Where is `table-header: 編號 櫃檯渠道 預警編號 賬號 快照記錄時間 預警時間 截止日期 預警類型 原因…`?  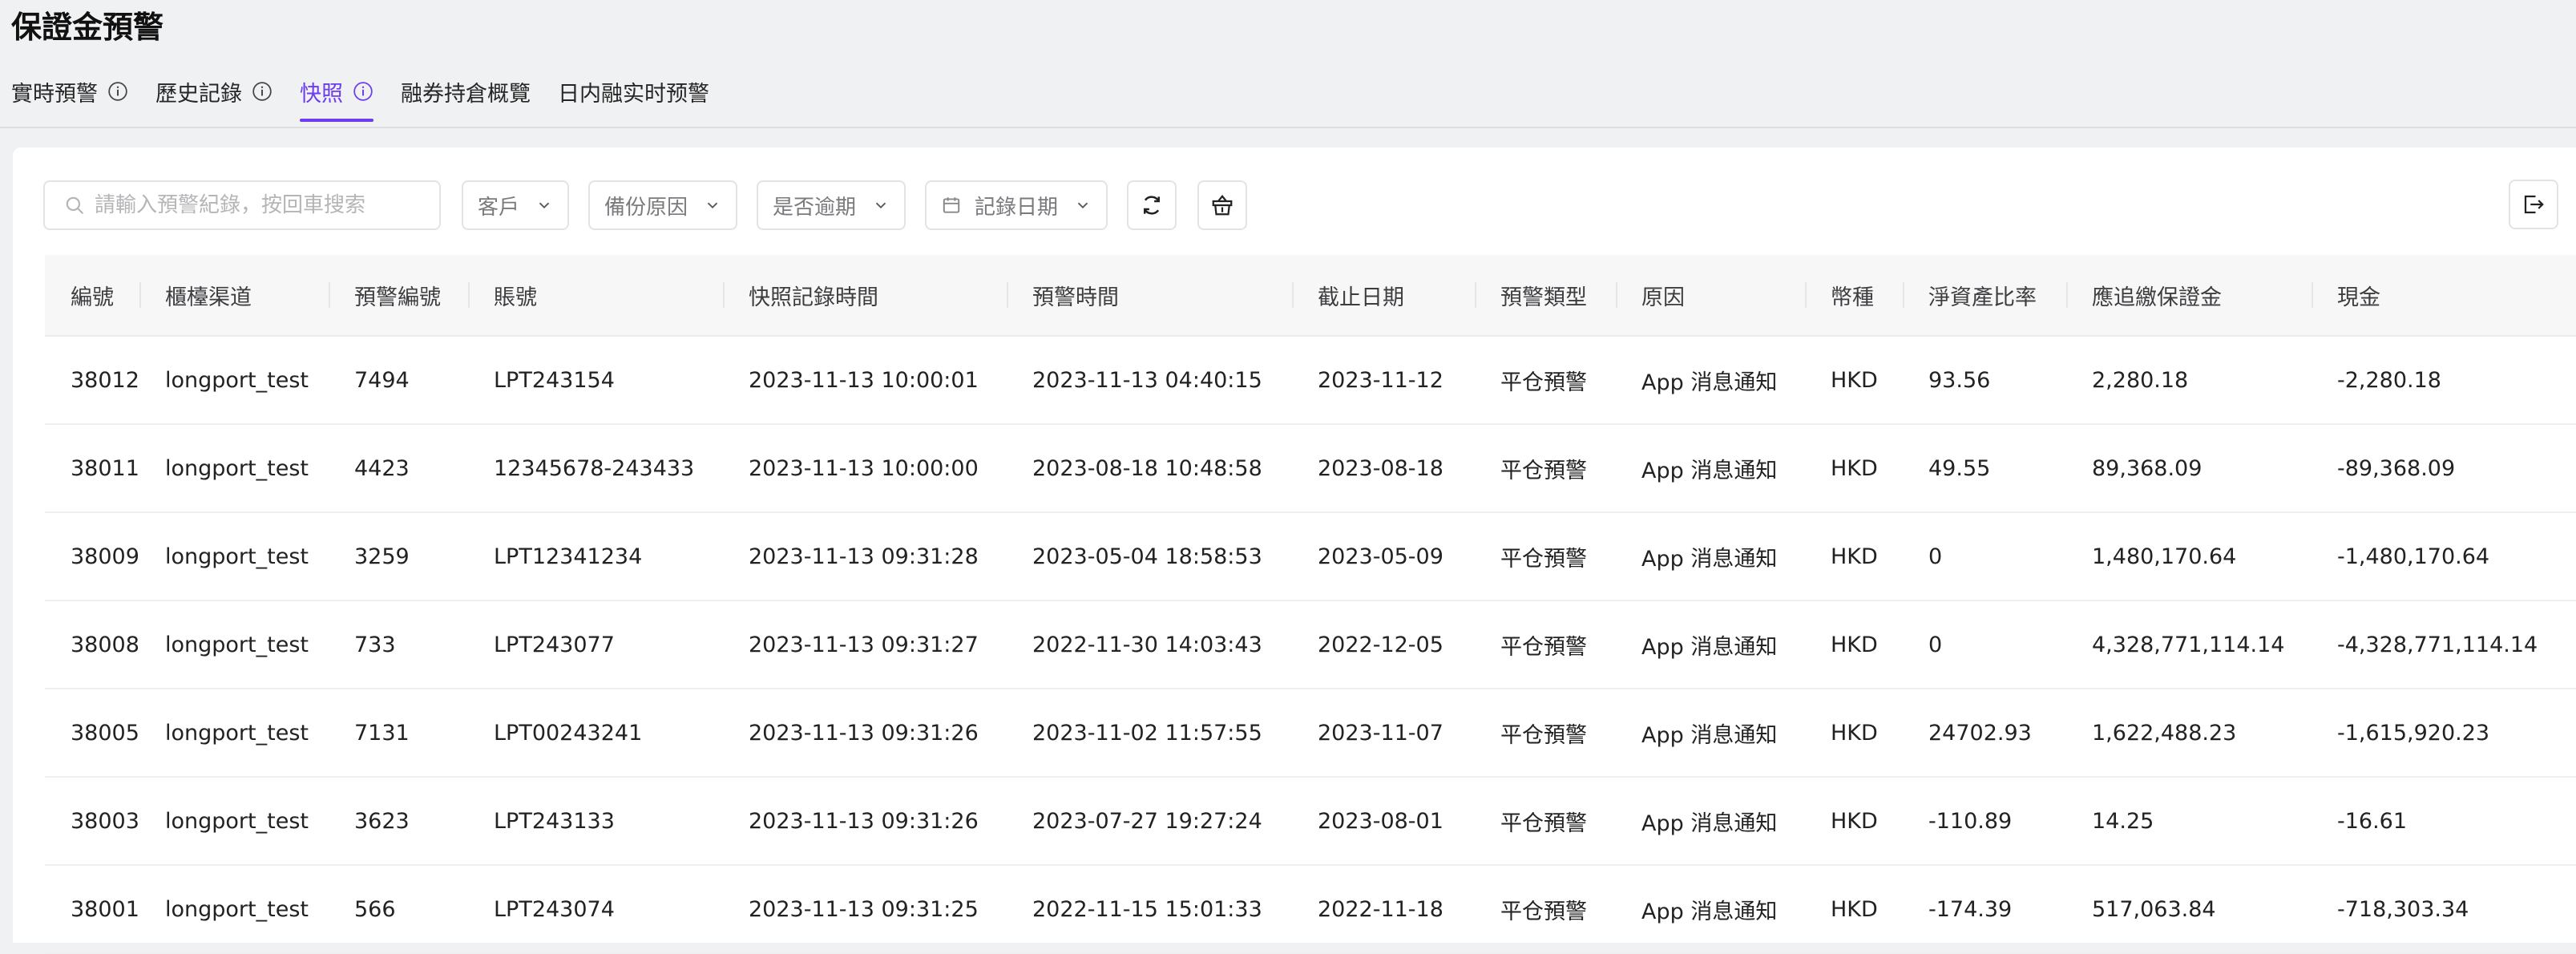
table-header: 編號 櫃檯渠道 預警編號 賬號 快照記錄時間 預警時間 截止日期 預警類型 原因… is located at coordinates (1310, 296).